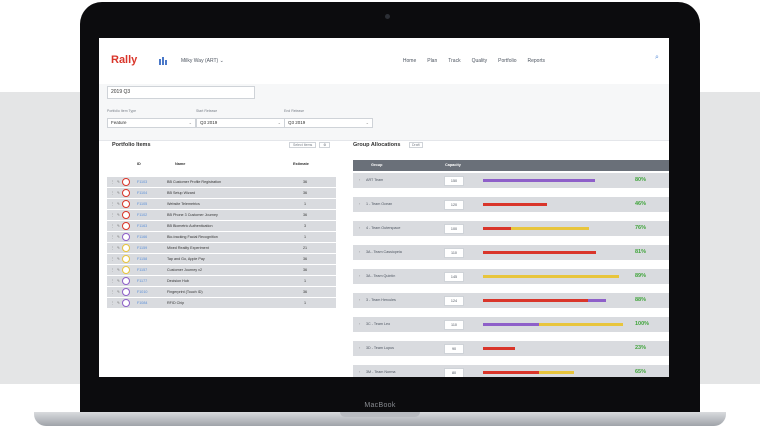 This screenshot has width=760, height=441. What do you see at coordinates (221, 303) in the screenshot?
I see `table-row: ⋮ ✎ F1084 RFID Chip 1` at bounding box center [221, 303].